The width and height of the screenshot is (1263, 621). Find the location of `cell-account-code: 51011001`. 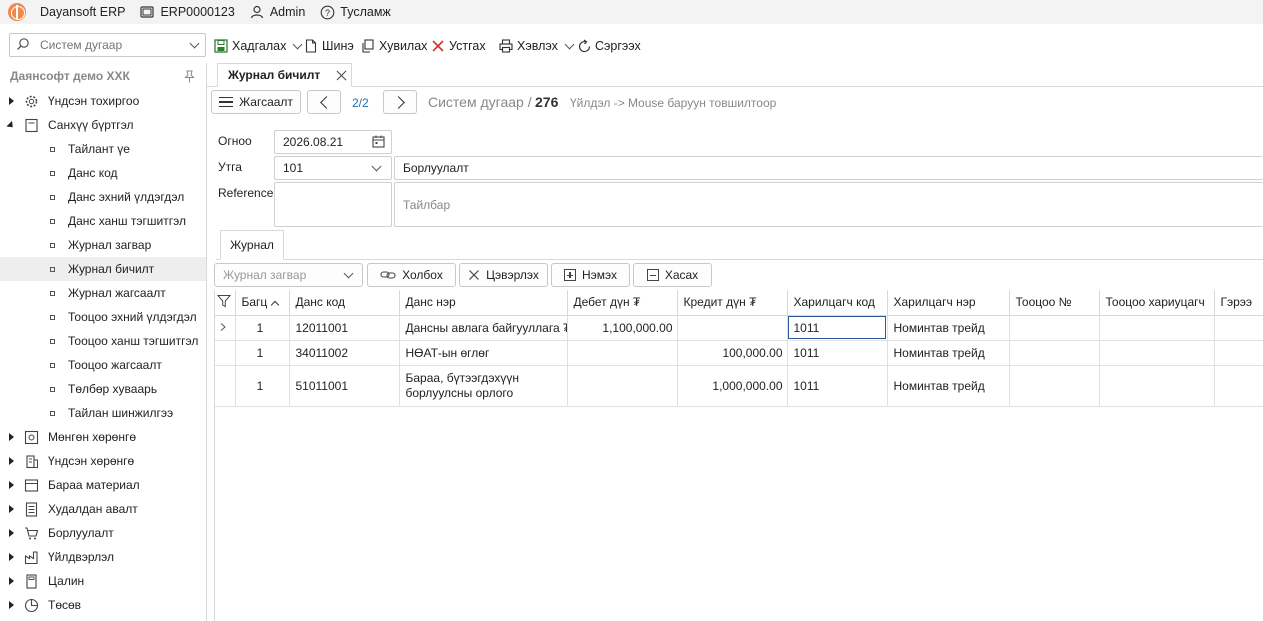

cell-account-code: 51011001 is located at coordinates (344, 386).